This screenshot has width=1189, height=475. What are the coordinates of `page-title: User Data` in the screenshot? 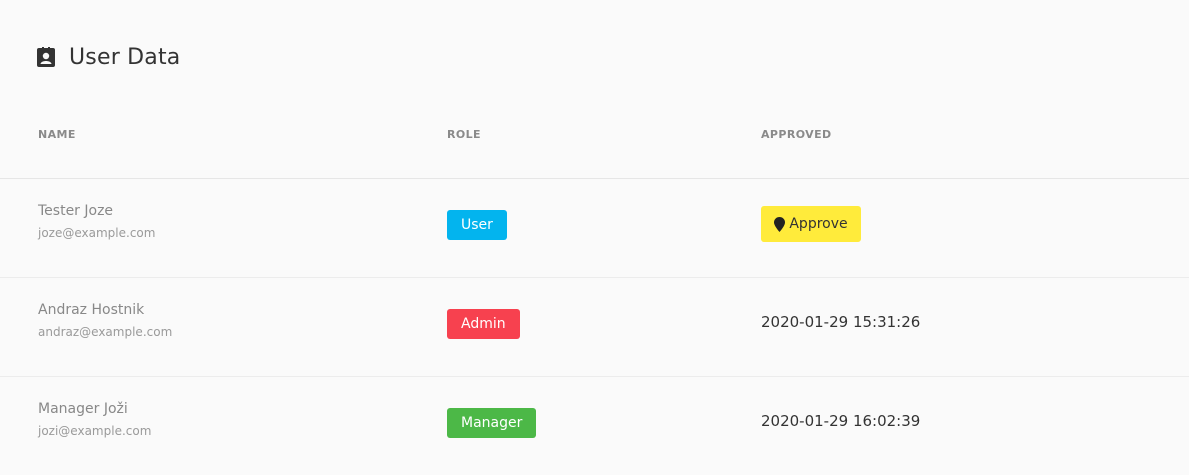 It's located at (125, 57).